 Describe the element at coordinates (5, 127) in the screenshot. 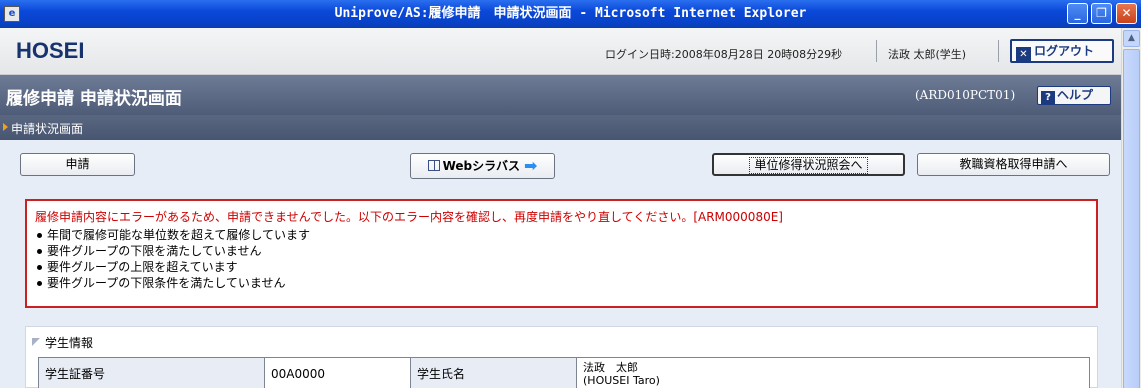

I see `breadcrumb-arrow-icon` at that location.